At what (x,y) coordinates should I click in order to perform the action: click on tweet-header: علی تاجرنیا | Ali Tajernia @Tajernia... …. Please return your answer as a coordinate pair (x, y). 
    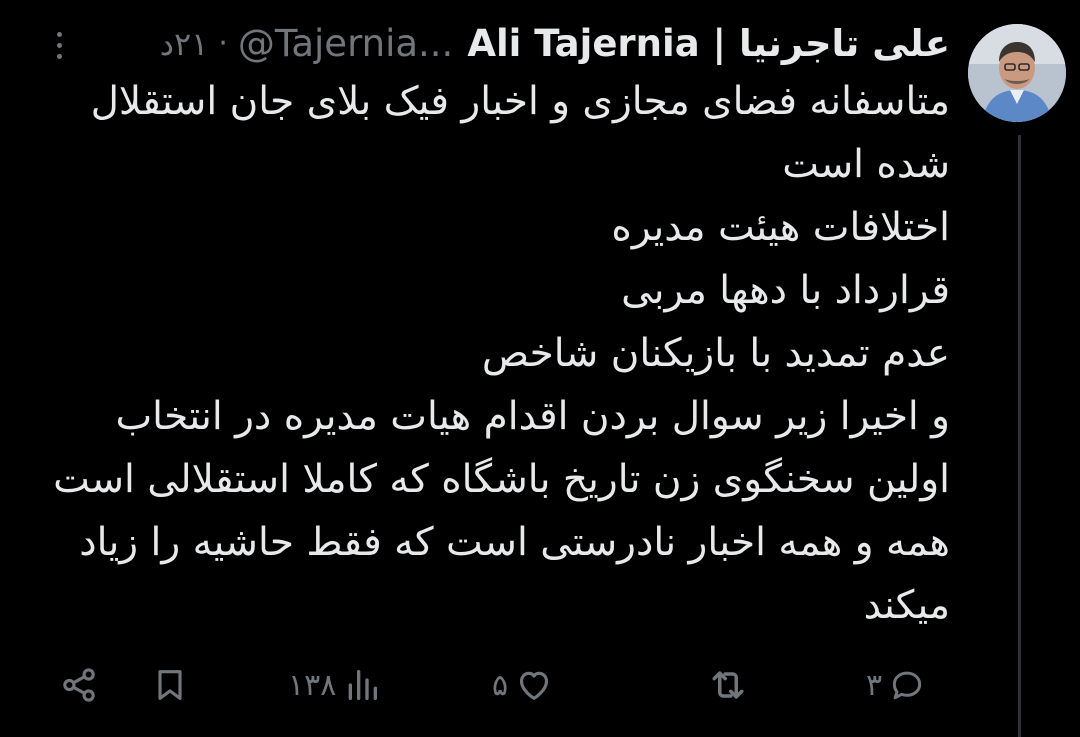
    Looking at the image, I should click on (555, 44).